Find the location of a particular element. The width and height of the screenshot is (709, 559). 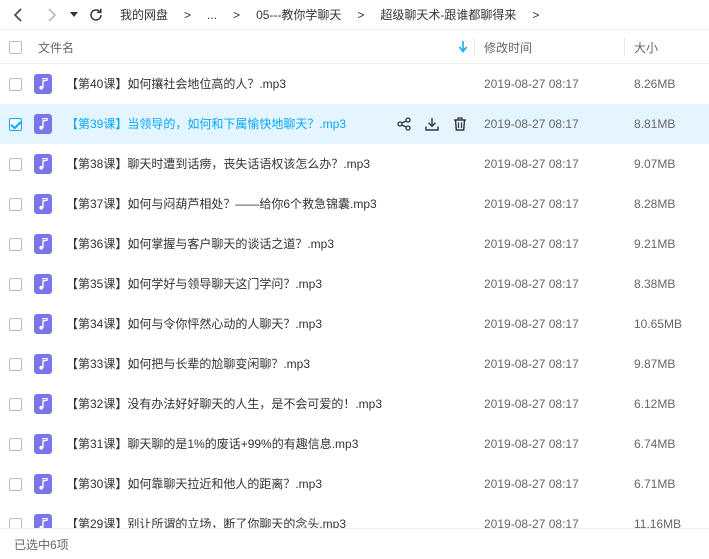

file-size: 8.38MB is located at coordinates (655, 284).